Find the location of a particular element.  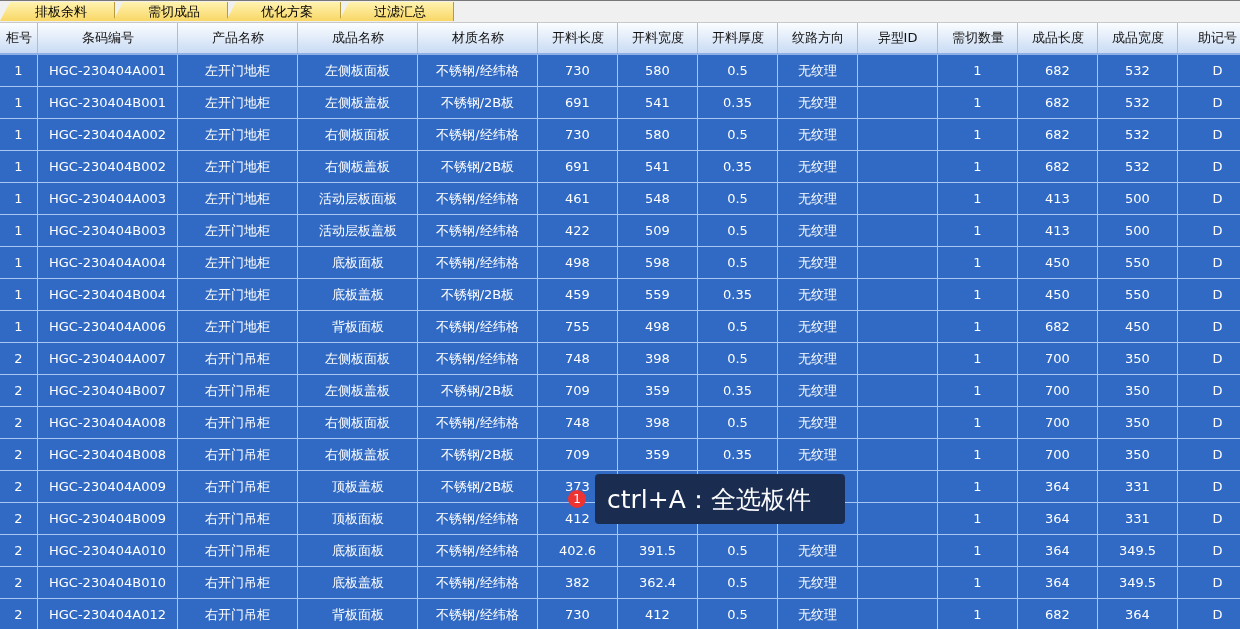

table-cell: 左侧板面板 is located at coordinates (357, 358).